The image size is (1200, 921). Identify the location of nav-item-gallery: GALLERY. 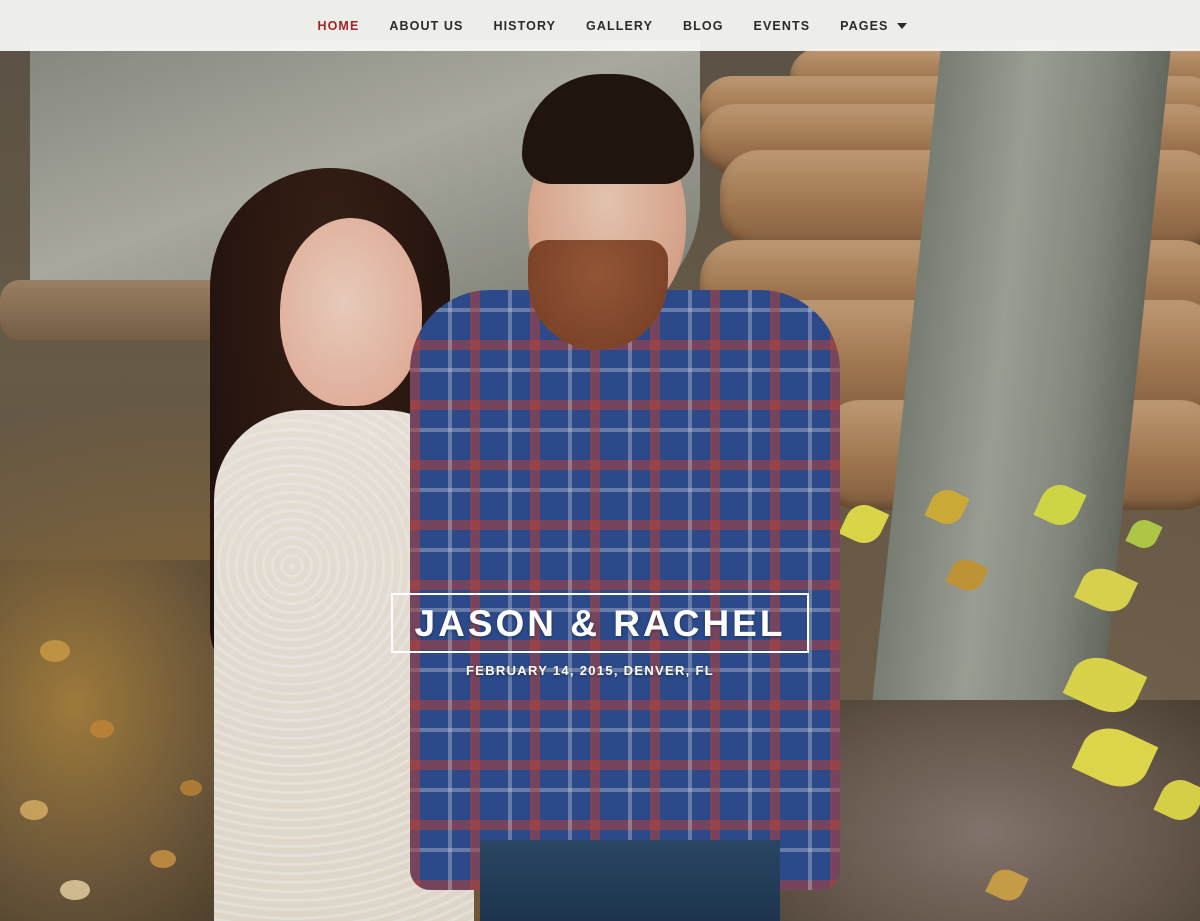
(619, 26).